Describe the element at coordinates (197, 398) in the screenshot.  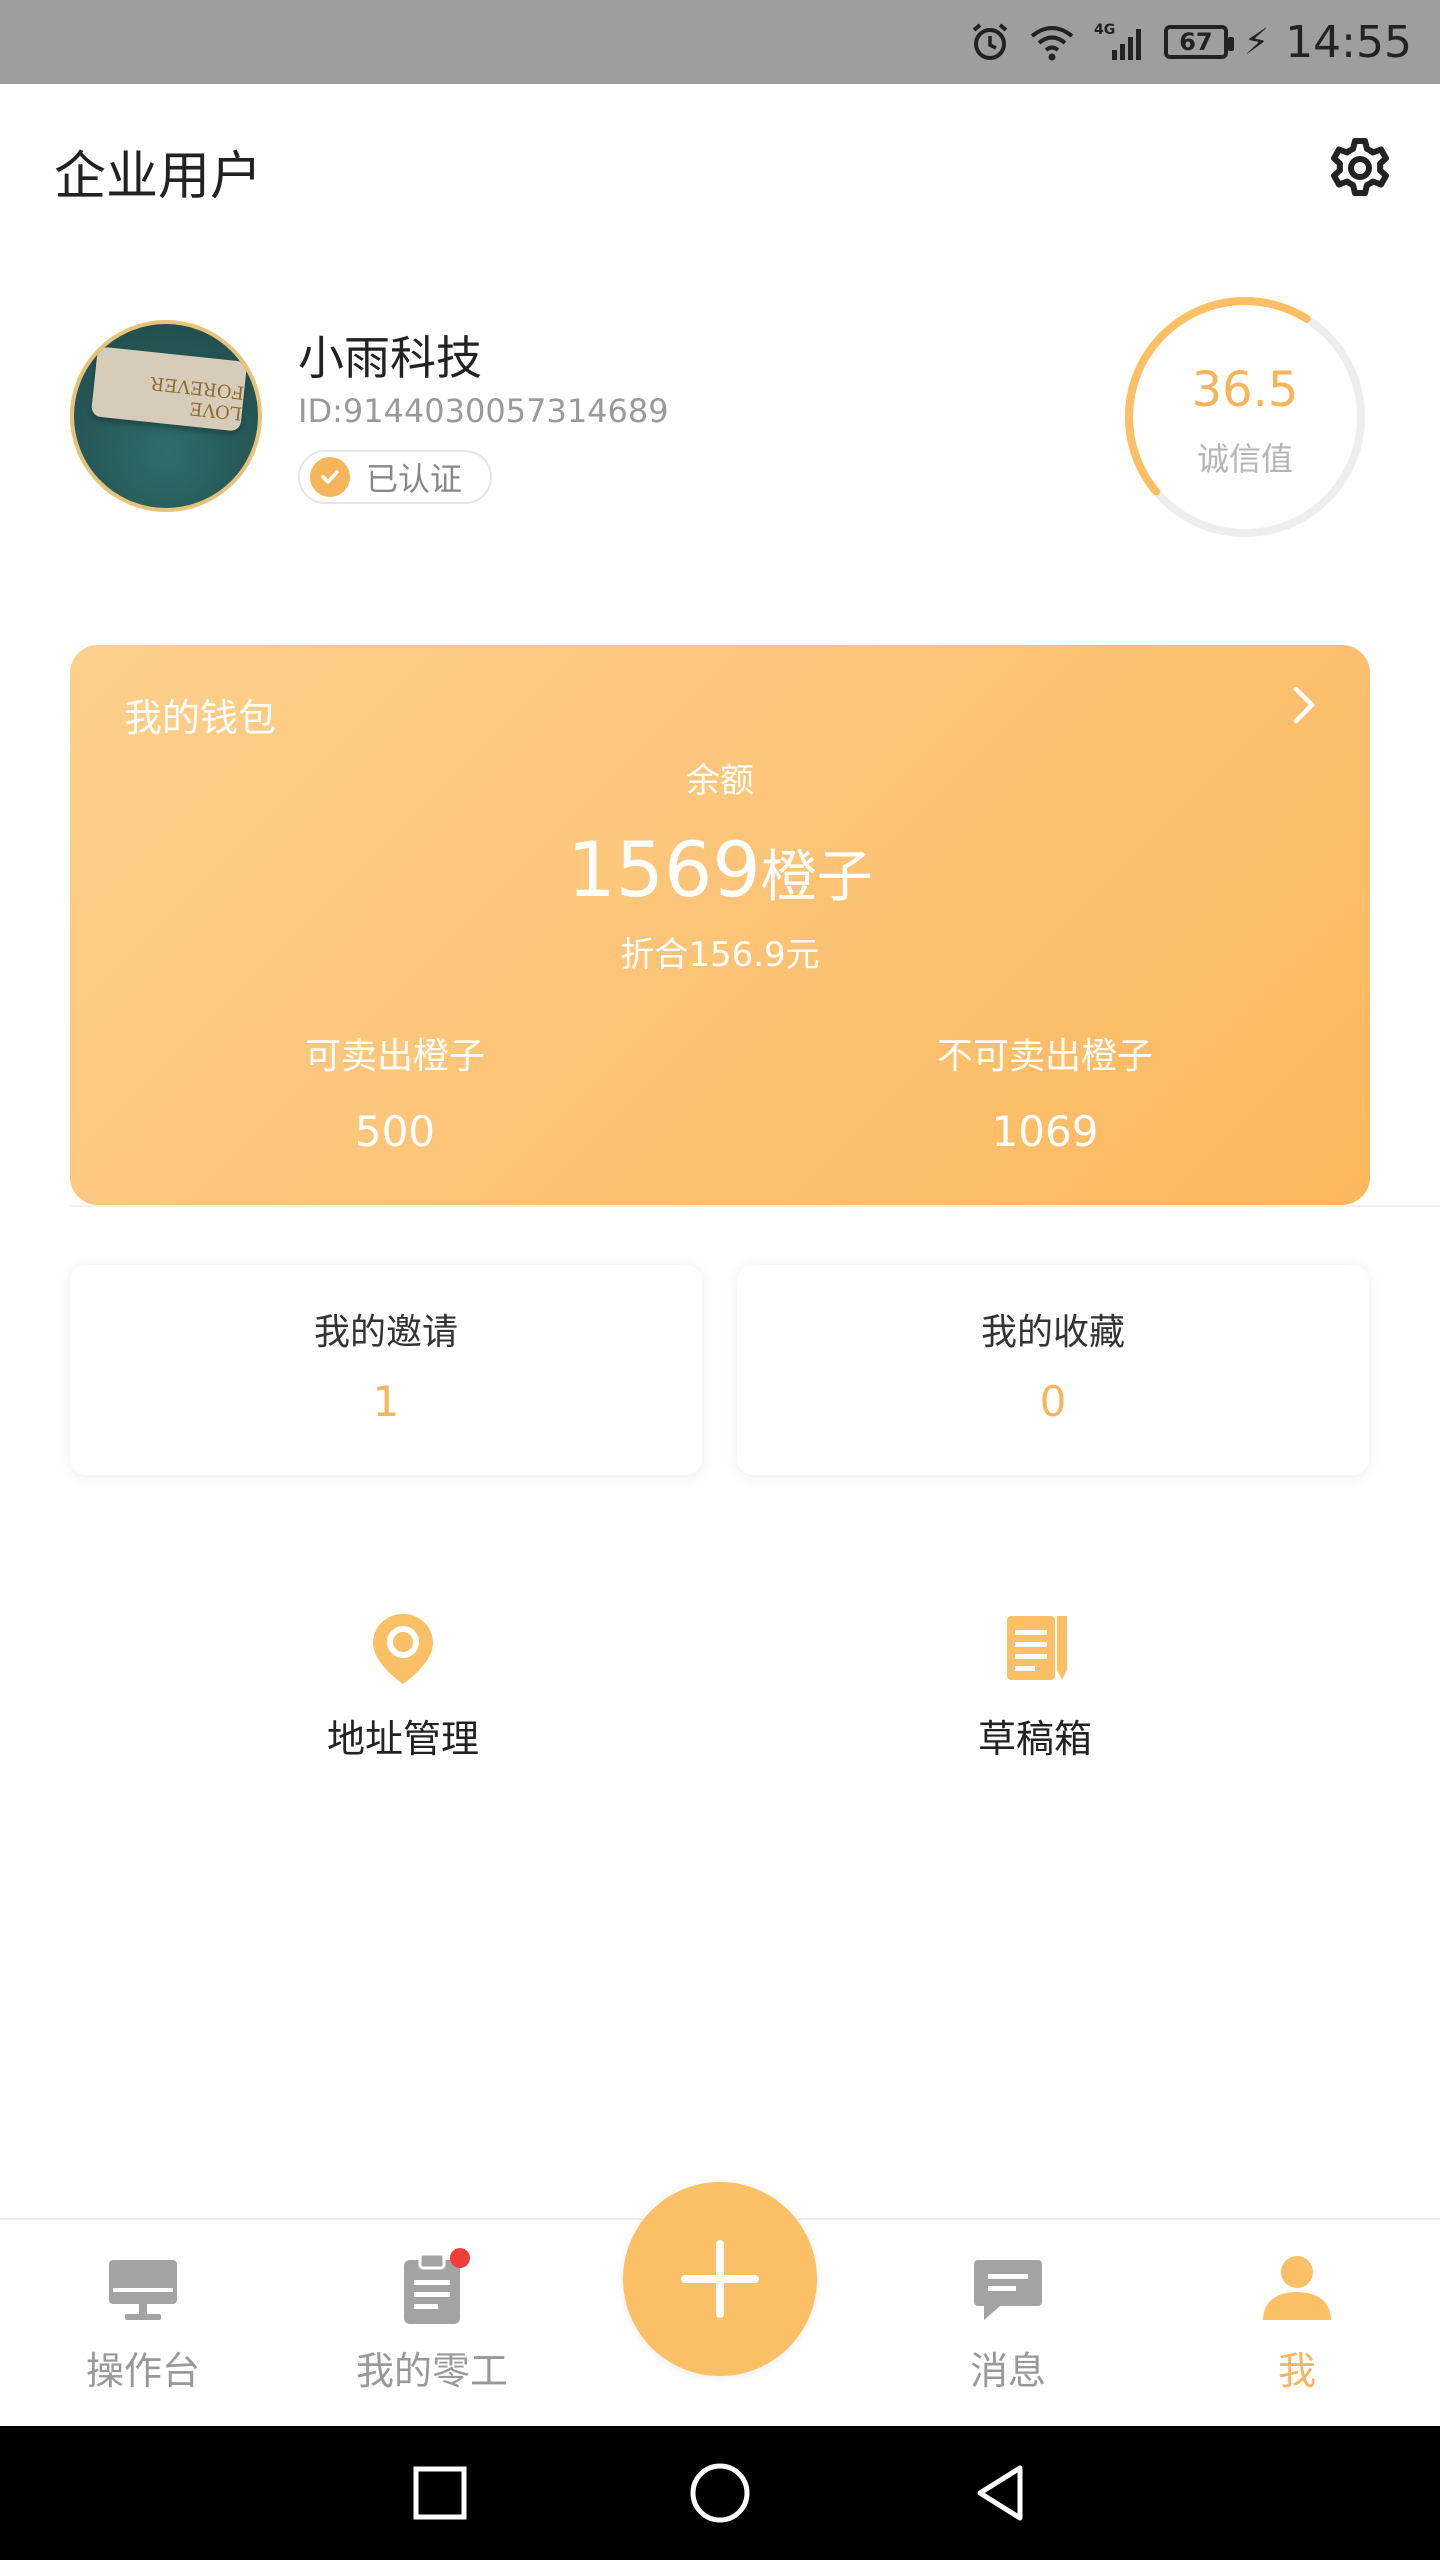
I see `avatar-photo-text: LOVE FOREVER` at that location.